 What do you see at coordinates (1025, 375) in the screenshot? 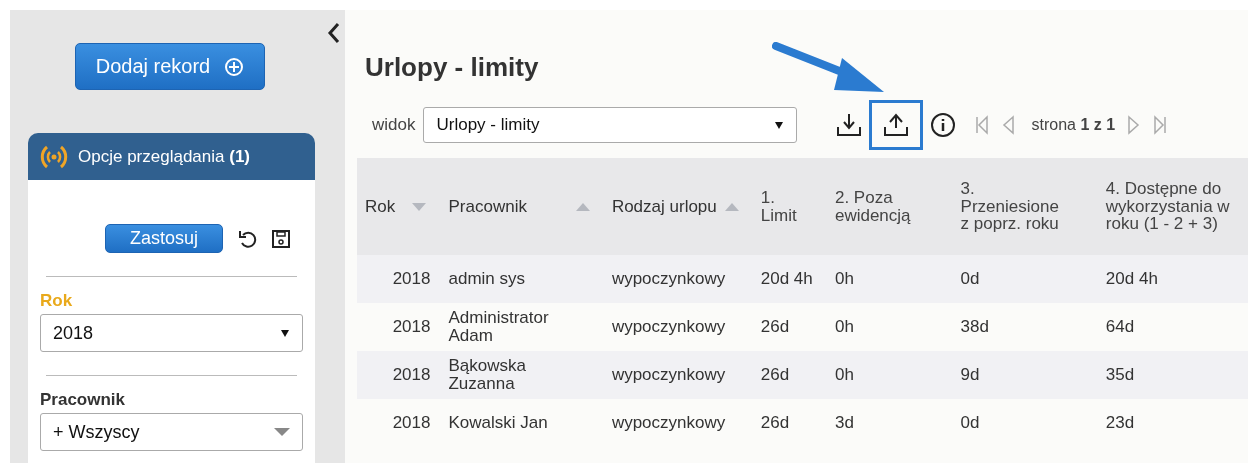
I see `table-cell: 9d` at bounding box center [1025, 375].